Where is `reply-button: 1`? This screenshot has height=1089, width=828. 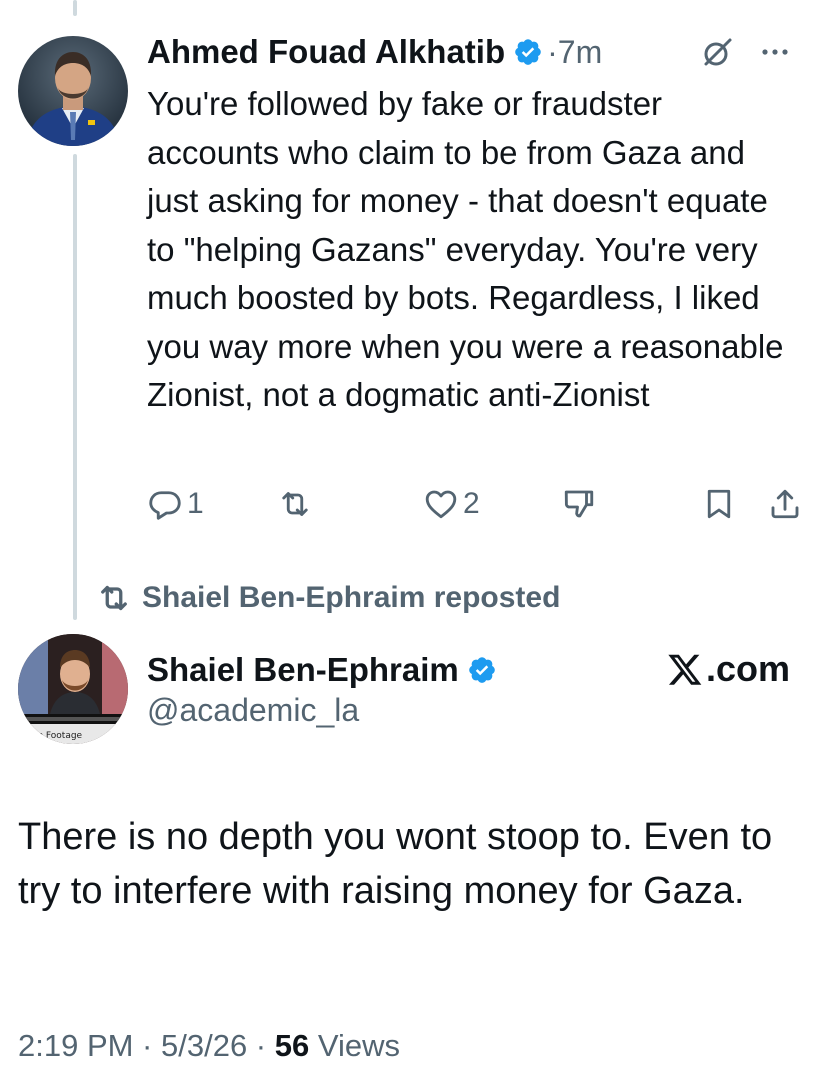 reply-button: 1 is located at coordinates (175, 504).